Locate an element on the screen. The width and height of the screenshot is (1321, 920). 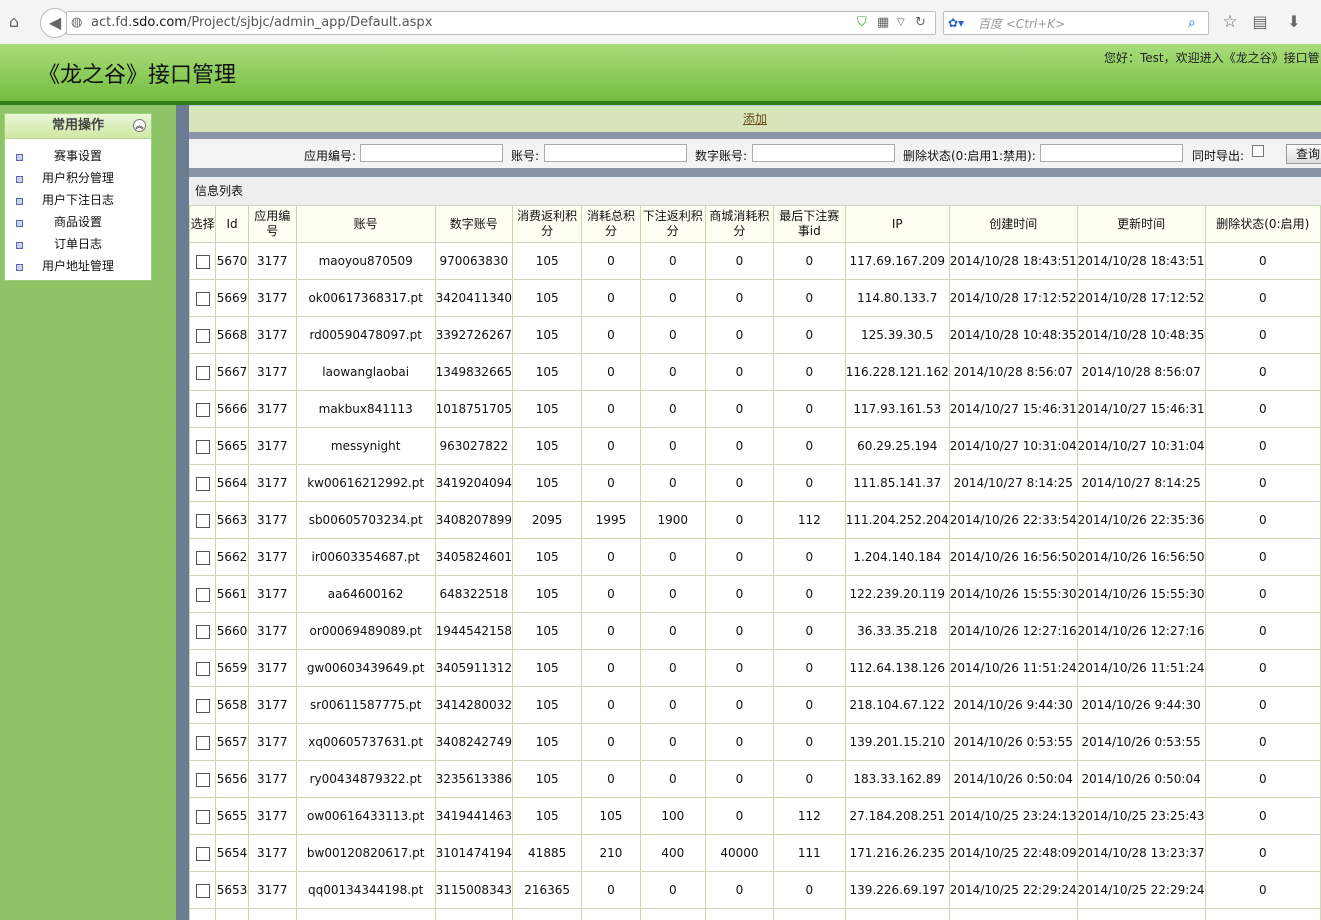
table-cell: 963027822 is located at coordinates (473, 446).